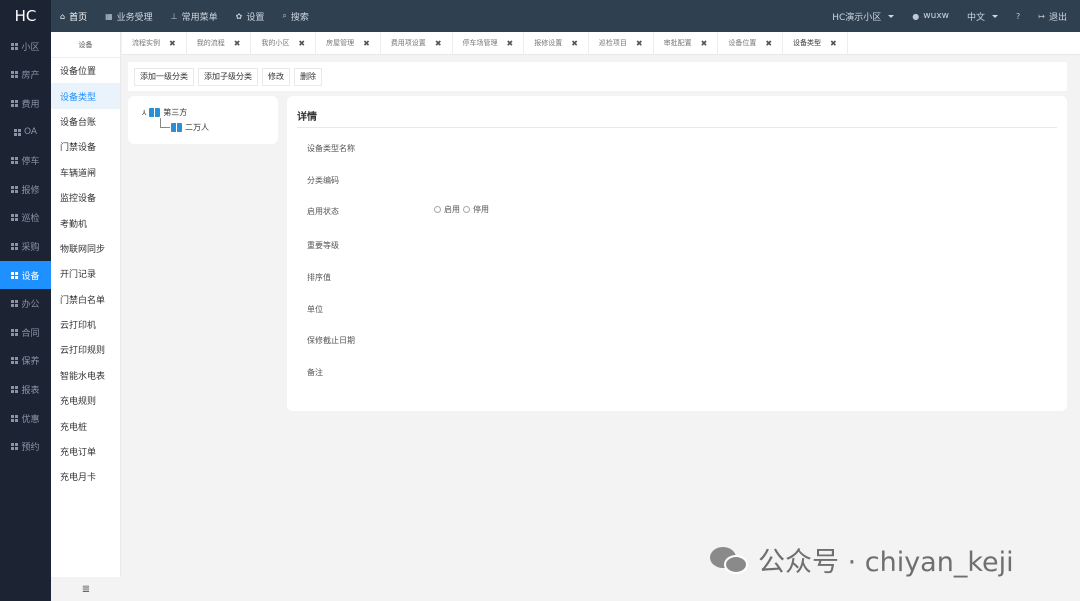 The image size is (1080, 601). Describe the element at coordinates (437, 209) in the screenshot. I see `radio-enabled` at that location.